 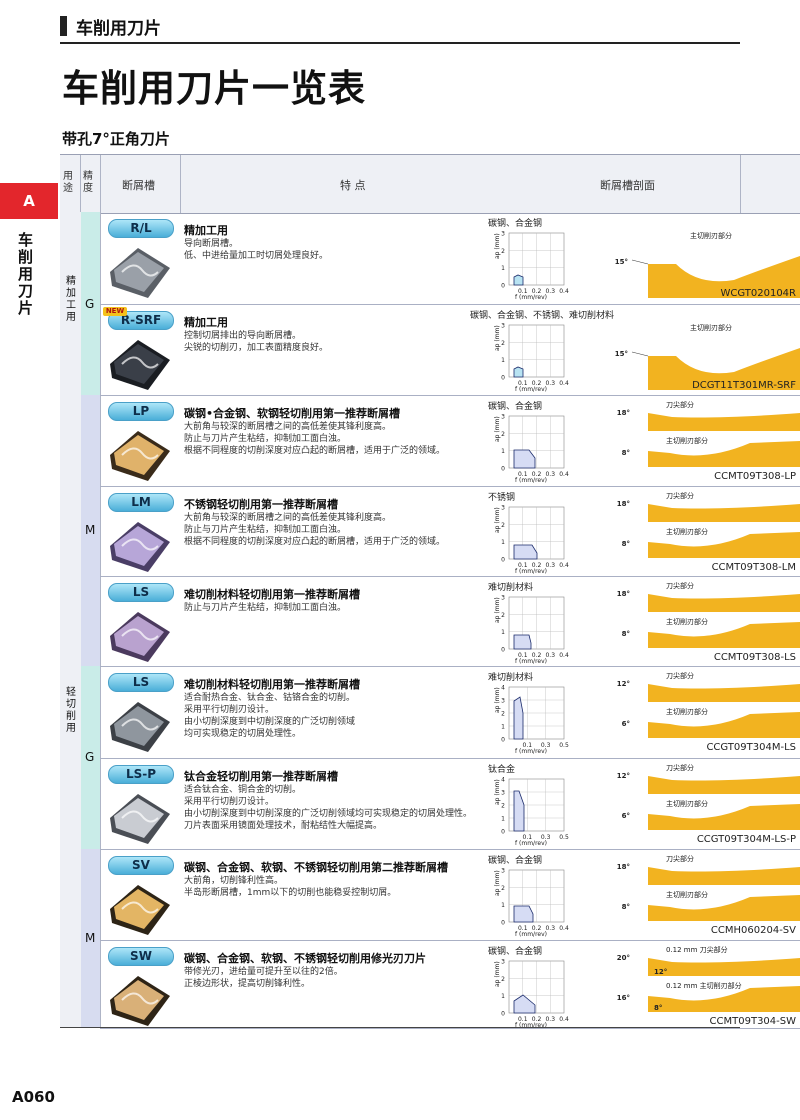 I want to click on precision-m1-cell: M, so click(x=91, y=531).